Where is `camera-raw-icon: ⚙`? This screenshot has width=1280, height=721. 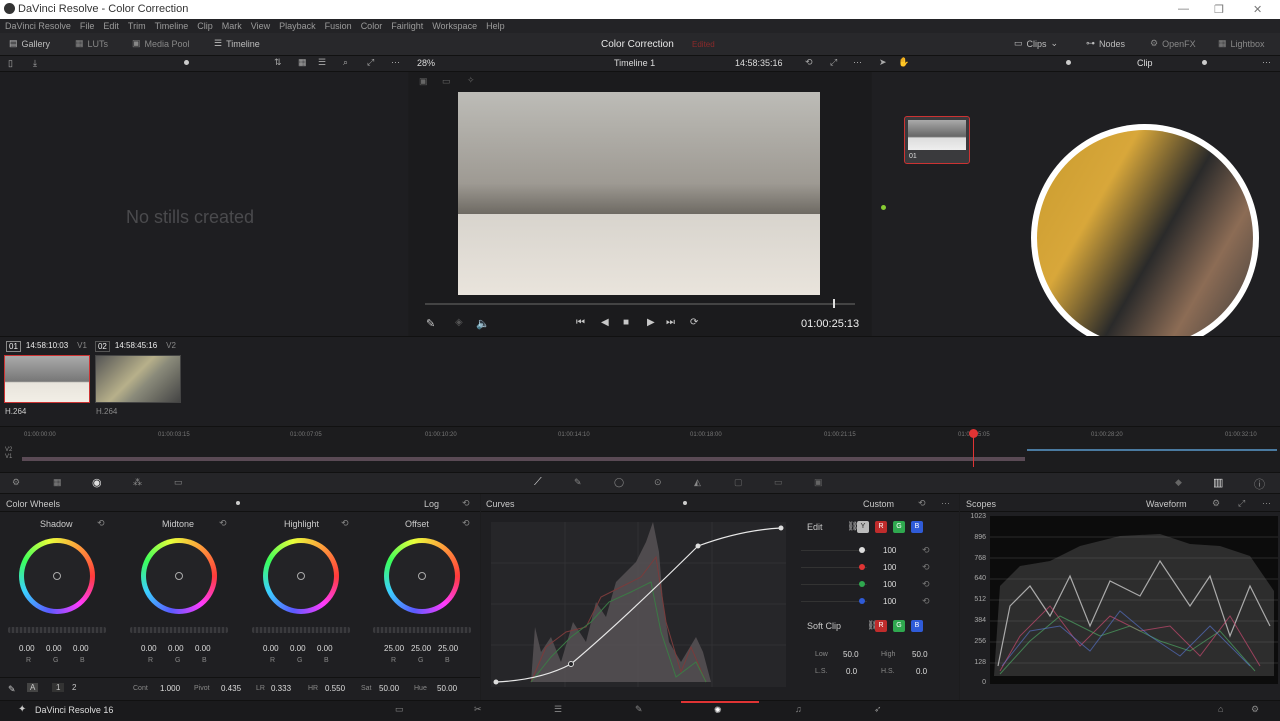 camera-raw-icon: ⚙ is located at coordinates (16, 482).